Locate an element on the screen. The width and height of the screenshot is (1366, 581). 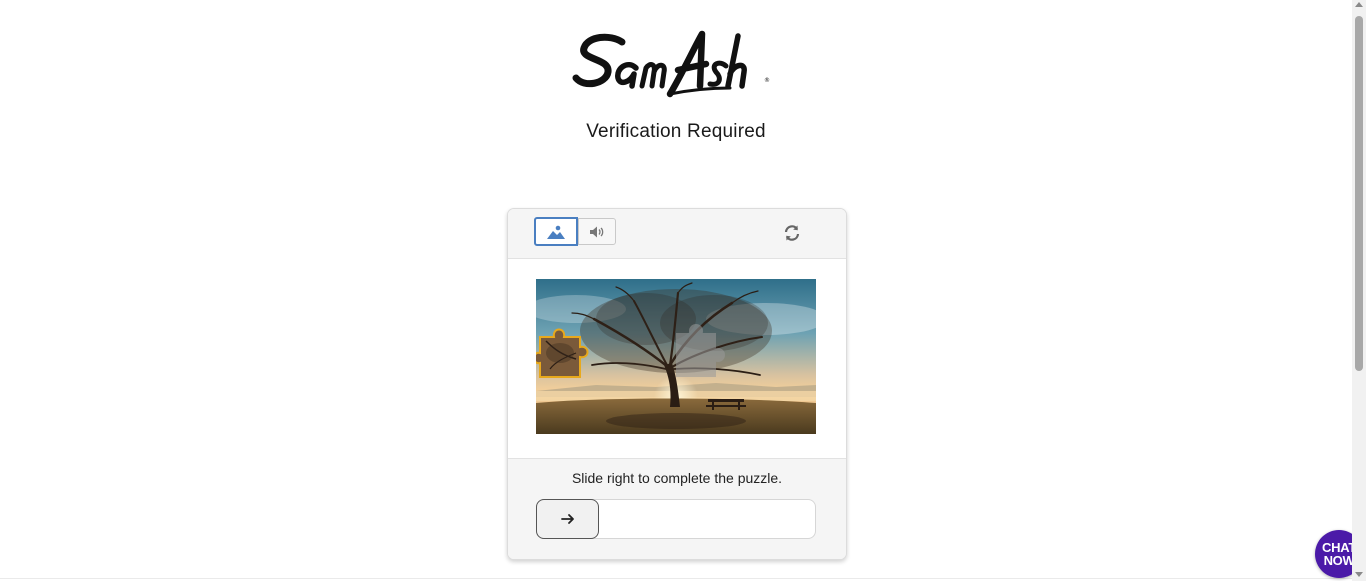
image-icon is located at coordinates (556, 232).